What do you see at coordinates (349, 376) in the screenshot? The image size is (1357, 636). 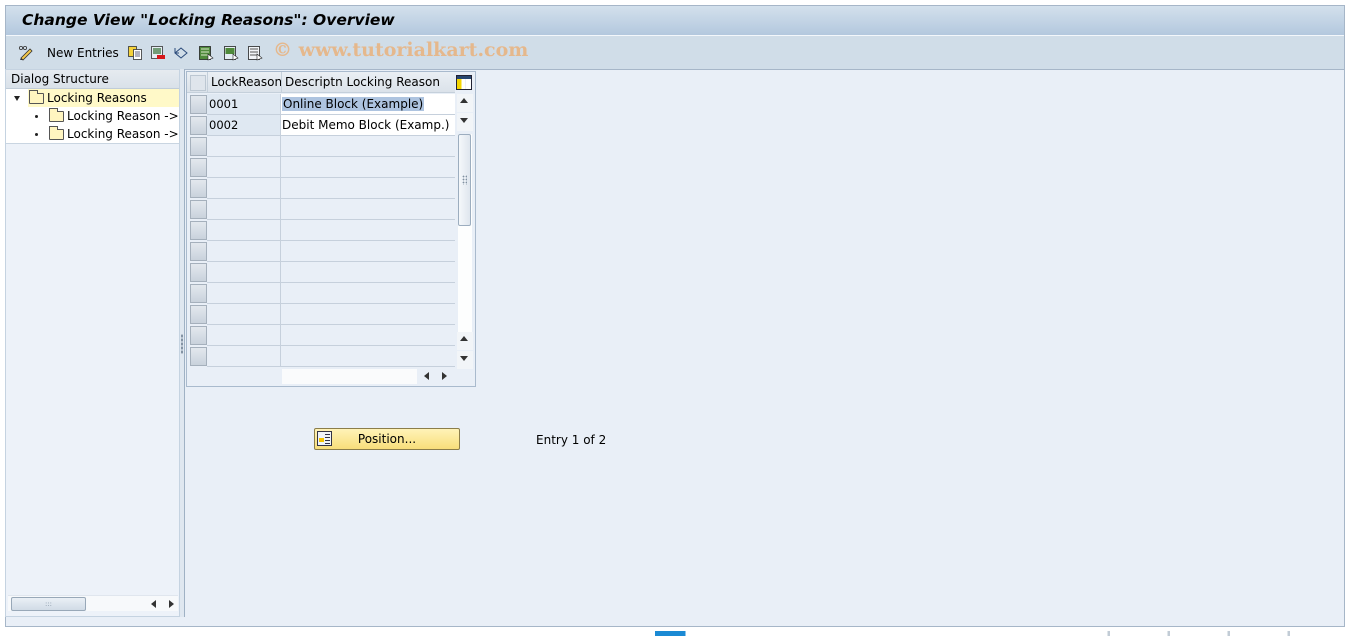 I see `scroll-track` at bounding box center [349, 376].